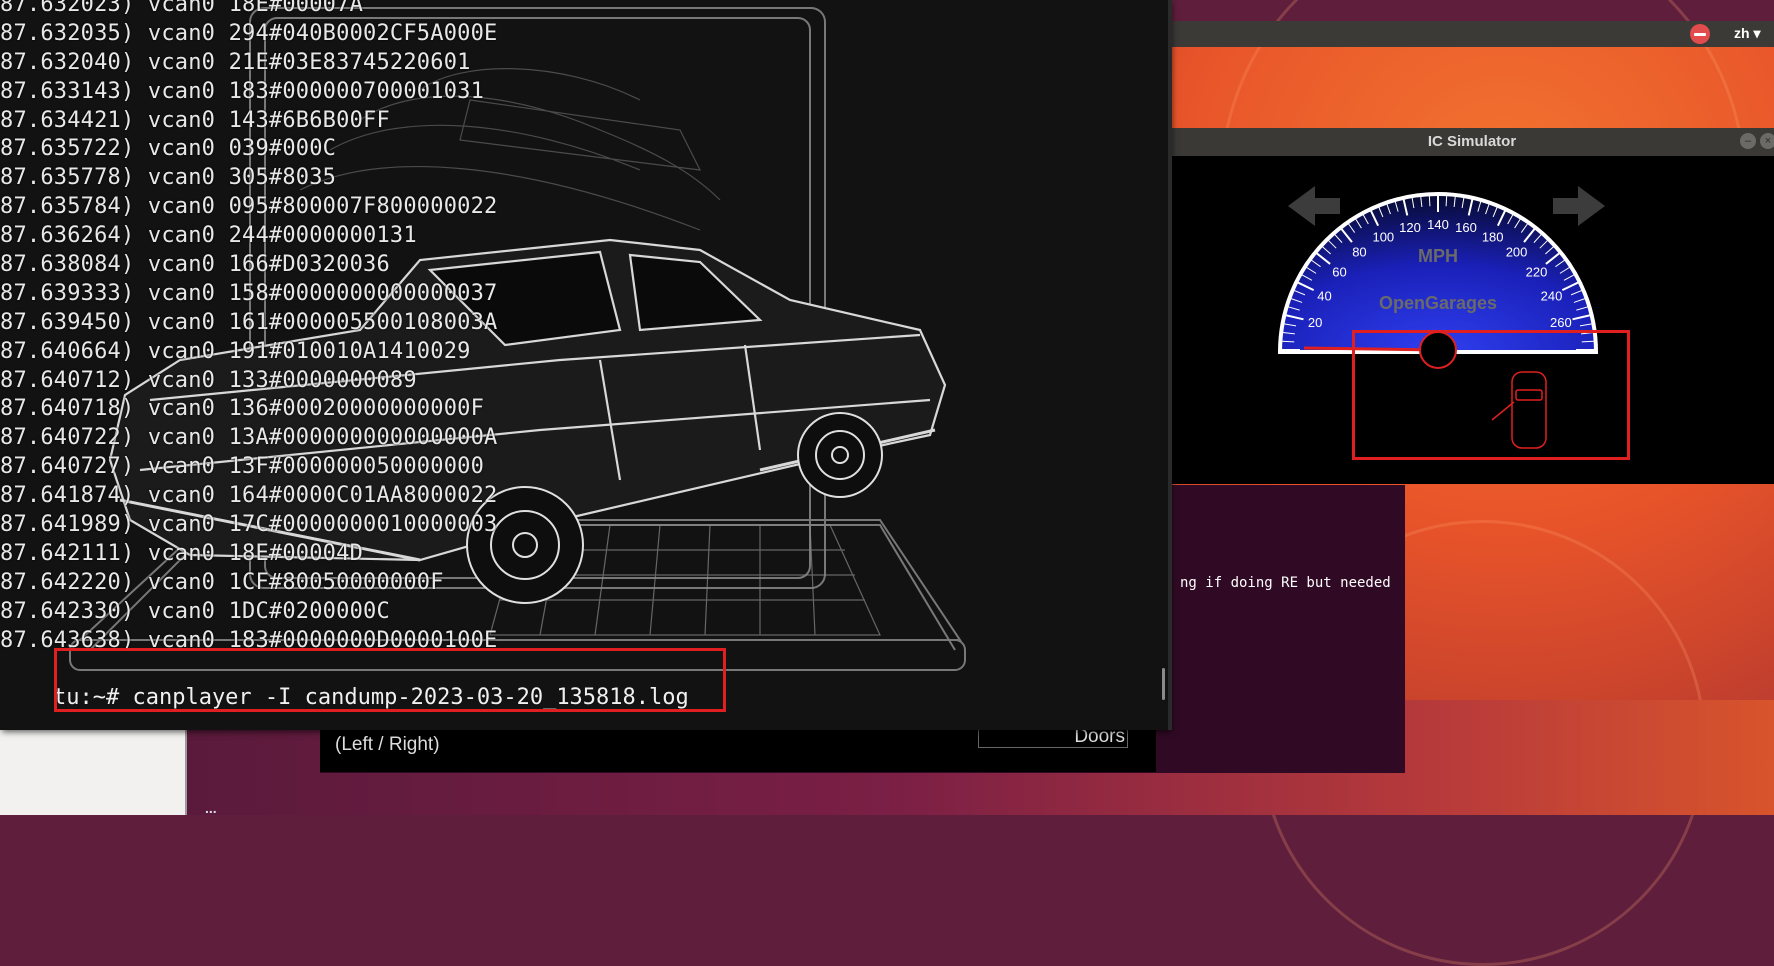 The width and height of the screenshot is (1774, 966). Describe the element at coordinates (182, 8) in the screenshot. I see `terminal-line: 87.632023) vcan0 18E#00007A` at that location.